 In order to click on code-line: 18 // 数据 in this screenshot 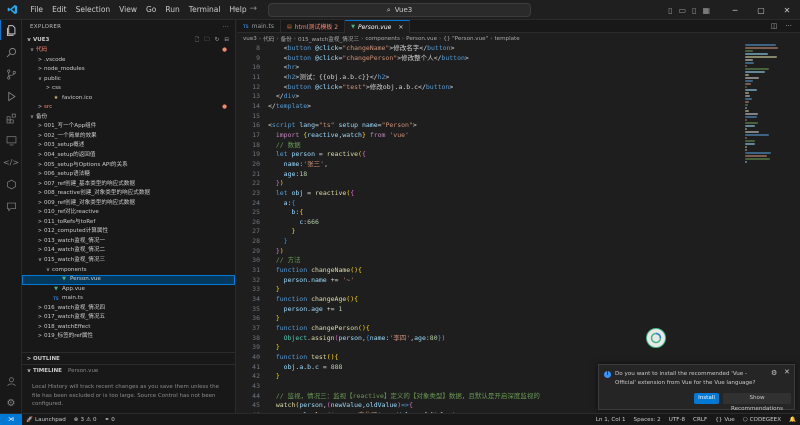, I will do `click(518, 146)`.